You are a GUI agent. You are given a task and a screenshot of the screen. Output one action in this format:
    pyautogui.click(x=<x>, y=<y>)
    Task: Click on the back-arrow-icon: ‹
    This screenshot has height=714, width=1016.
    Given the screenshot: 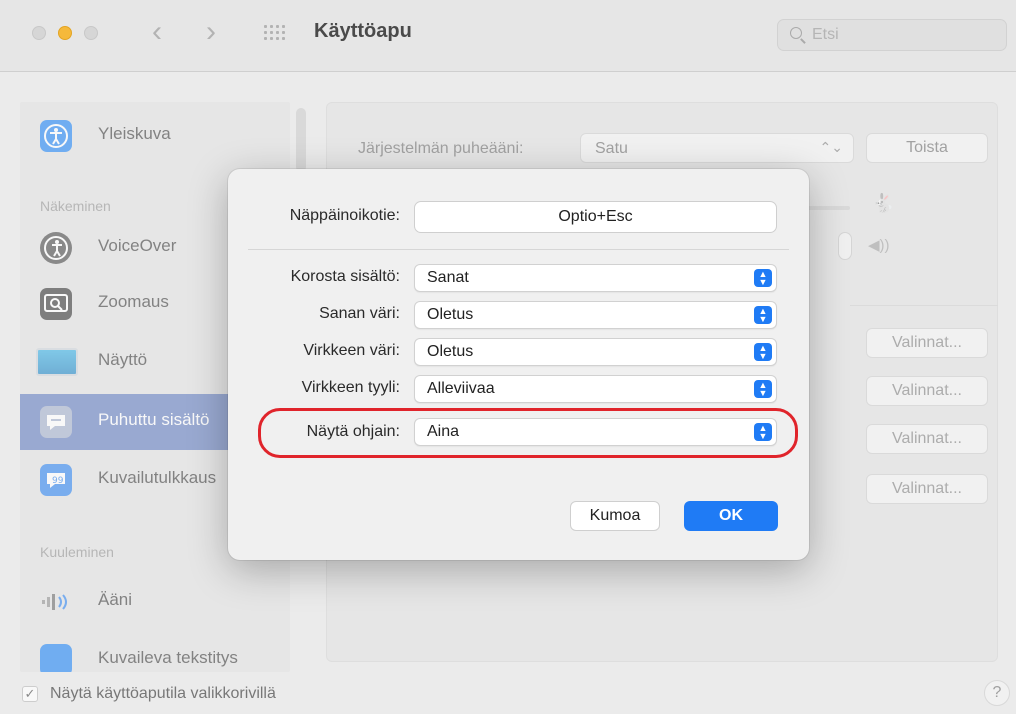 What is the action you would take?
    pyautogui.click(x=157, y=32)
    